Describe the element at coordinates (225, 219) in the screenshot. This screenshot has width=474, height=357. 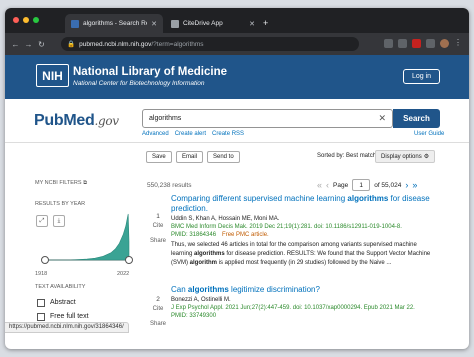
I see `result-authors: Uddin S, Khan A, Hossain ME, Moni MA.` at that location.